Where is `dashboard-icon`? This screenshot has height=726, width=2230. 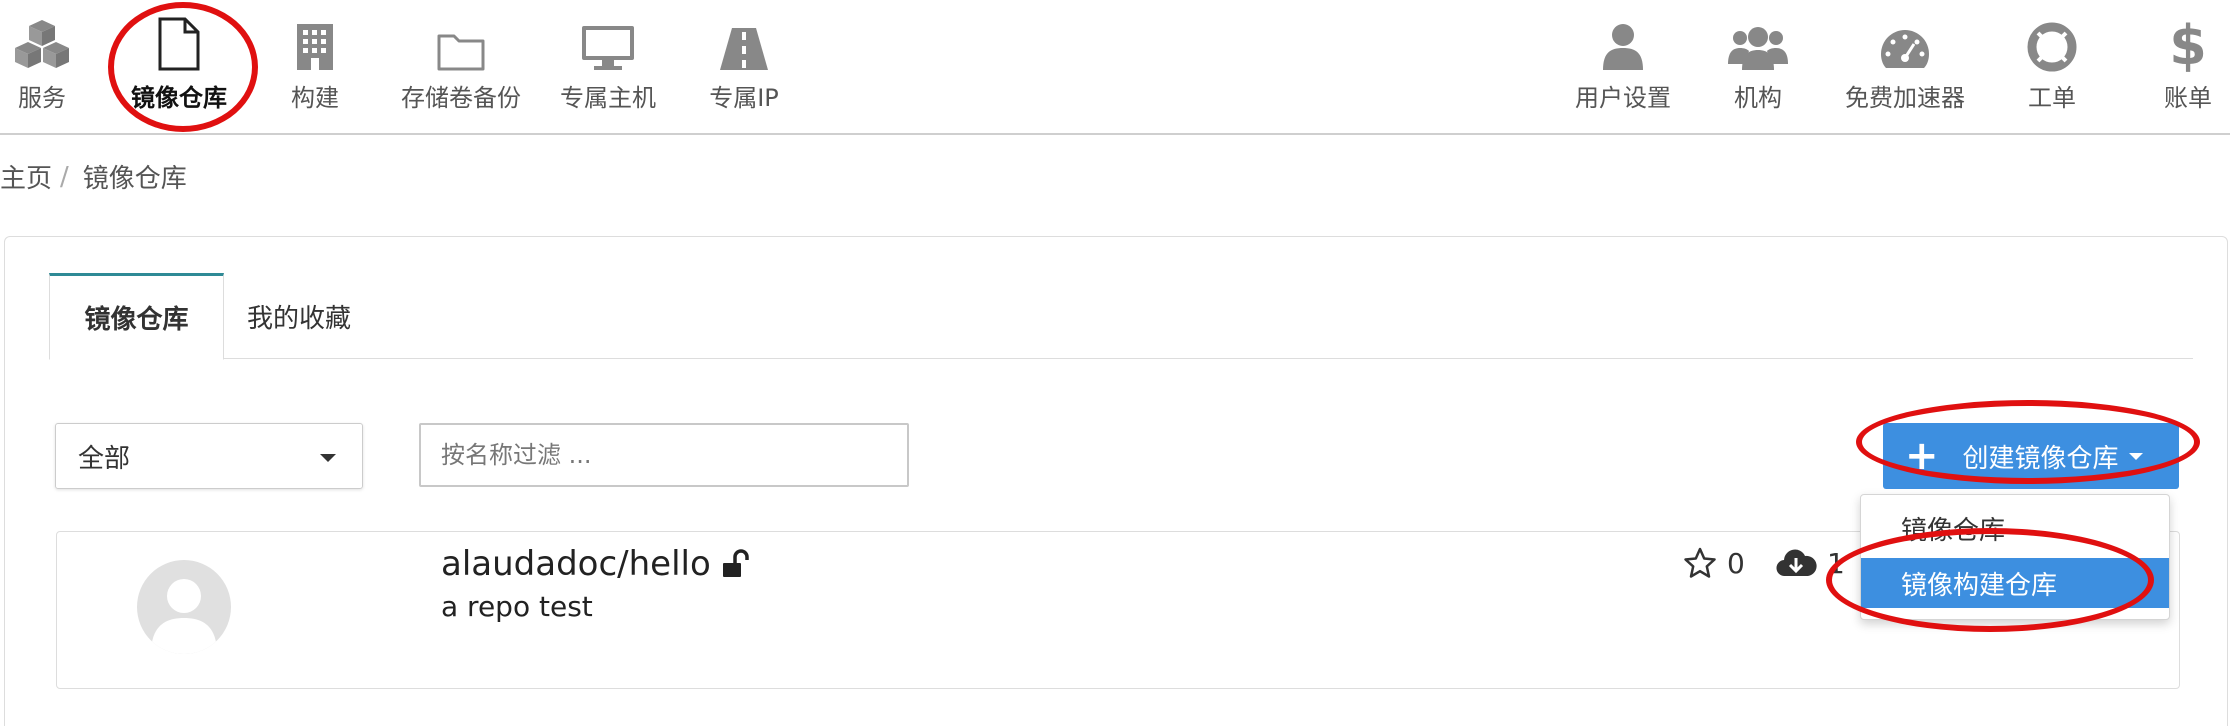
dashboard-icon is located at coordinates (1905, 36).